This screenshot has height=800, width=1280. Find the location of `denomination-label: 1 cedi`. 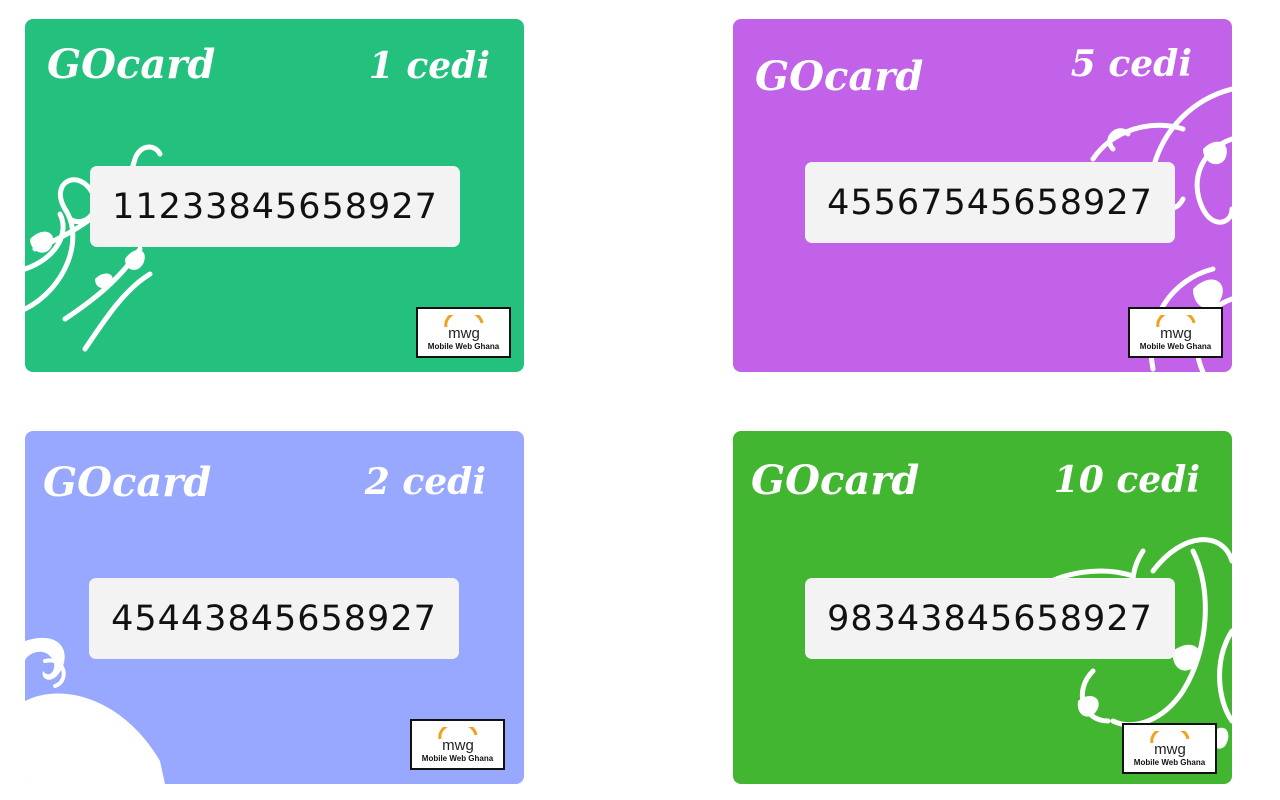

denomination-label: 1 cedi is located at coordinates (429, 66).